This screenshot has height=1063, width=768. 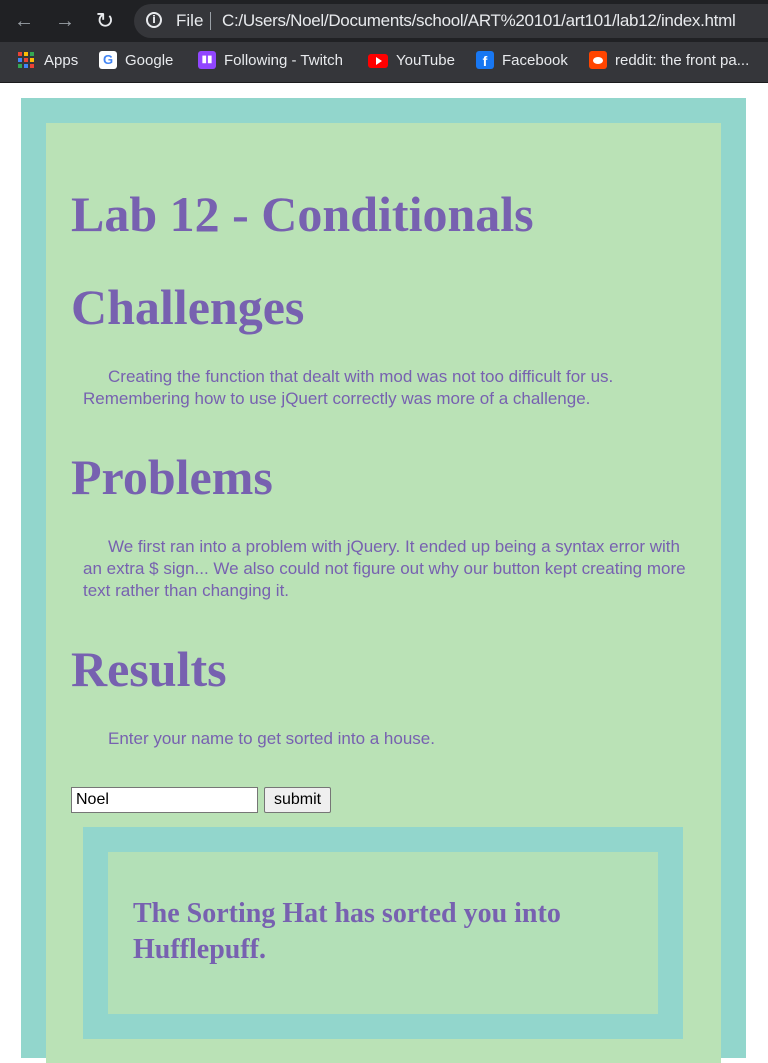 What do you see at coordinates (297, 800) in the screenshot?
I see `submit-button: submit` at bounding box center [297, 800].